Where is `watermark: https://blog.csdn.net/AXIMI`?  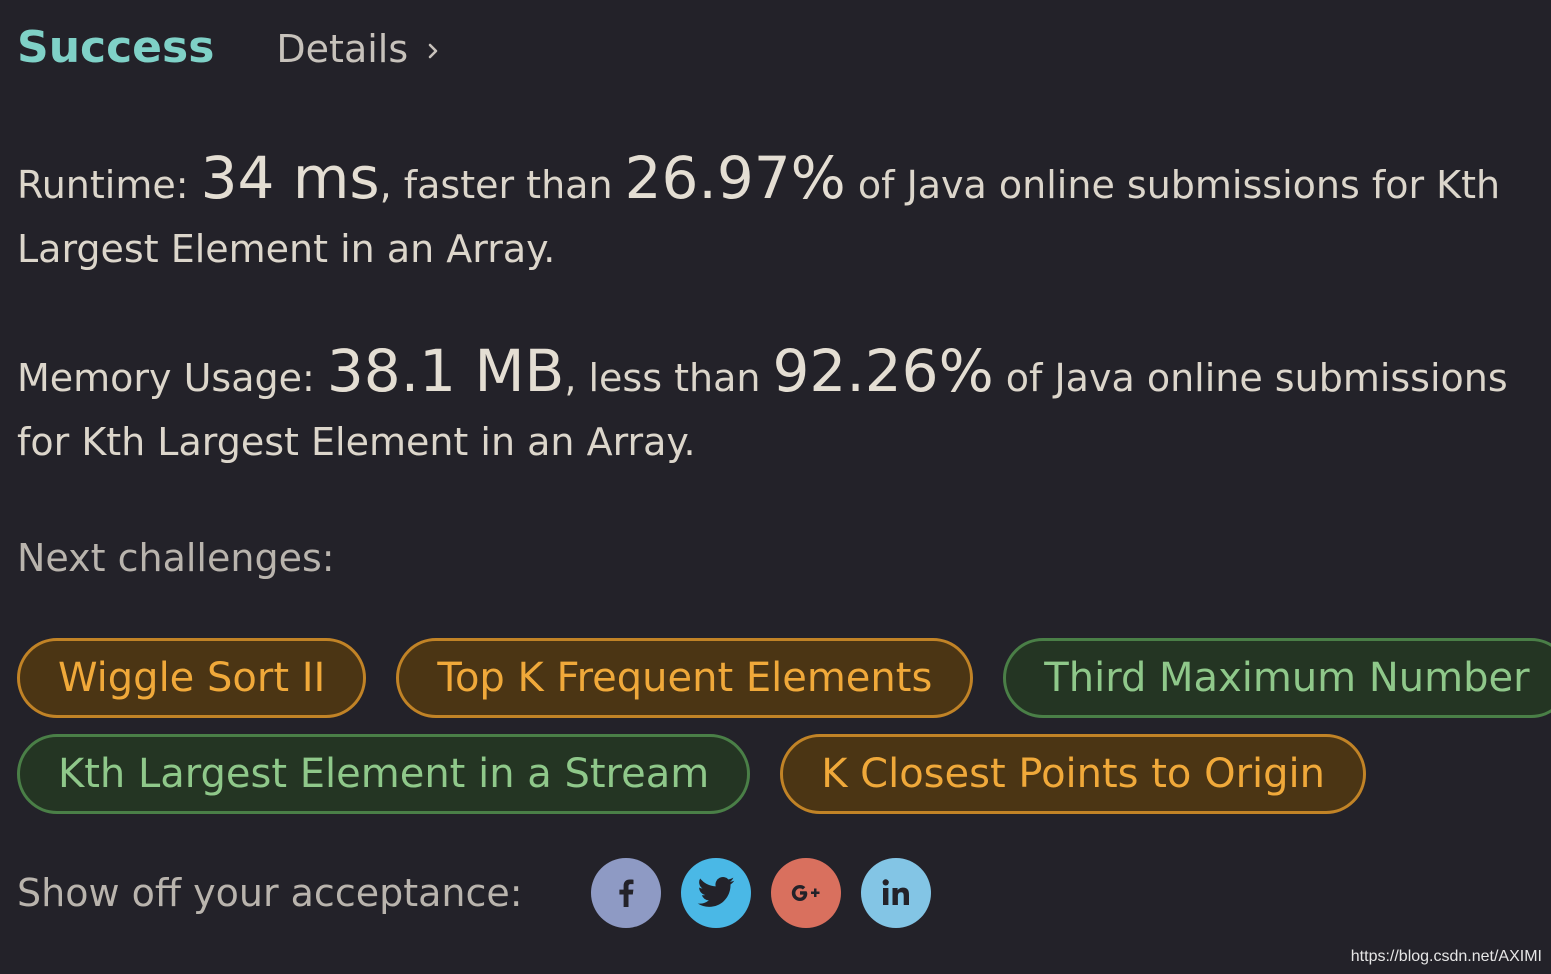
watermark: https://blog.csdn.net/AXIMI is located at coordinates (1446, 956).